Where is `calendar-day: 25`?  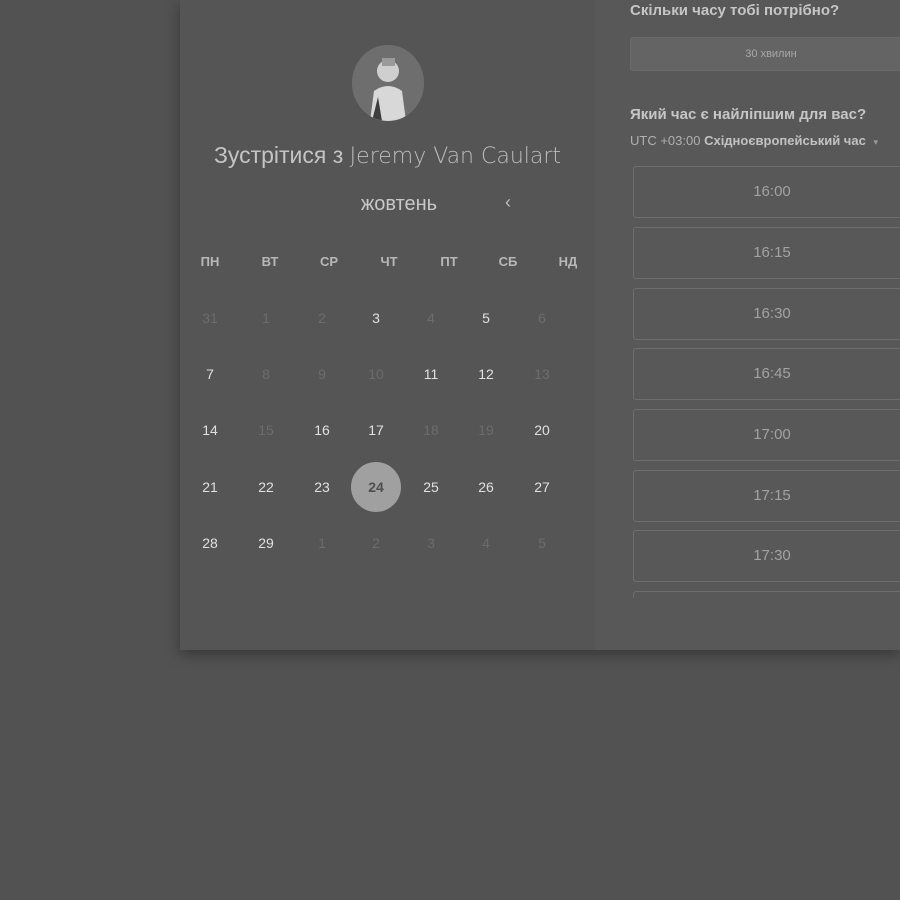 calendar-day: 25 is located at coordinates (431, 487).